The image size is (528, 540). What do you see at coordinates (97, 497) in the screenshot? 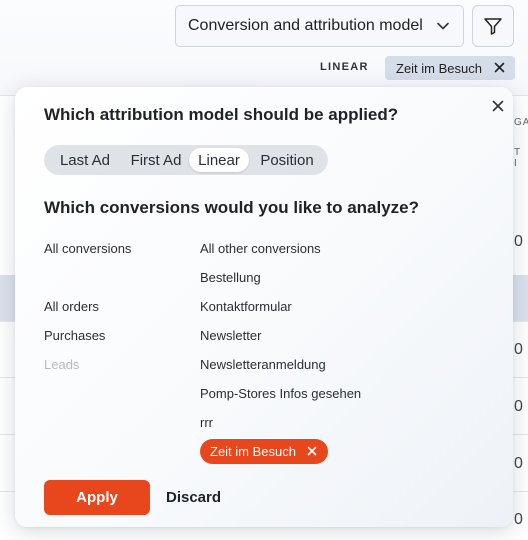
I see `apply-button: Apply` at bounding box center [97, 497].